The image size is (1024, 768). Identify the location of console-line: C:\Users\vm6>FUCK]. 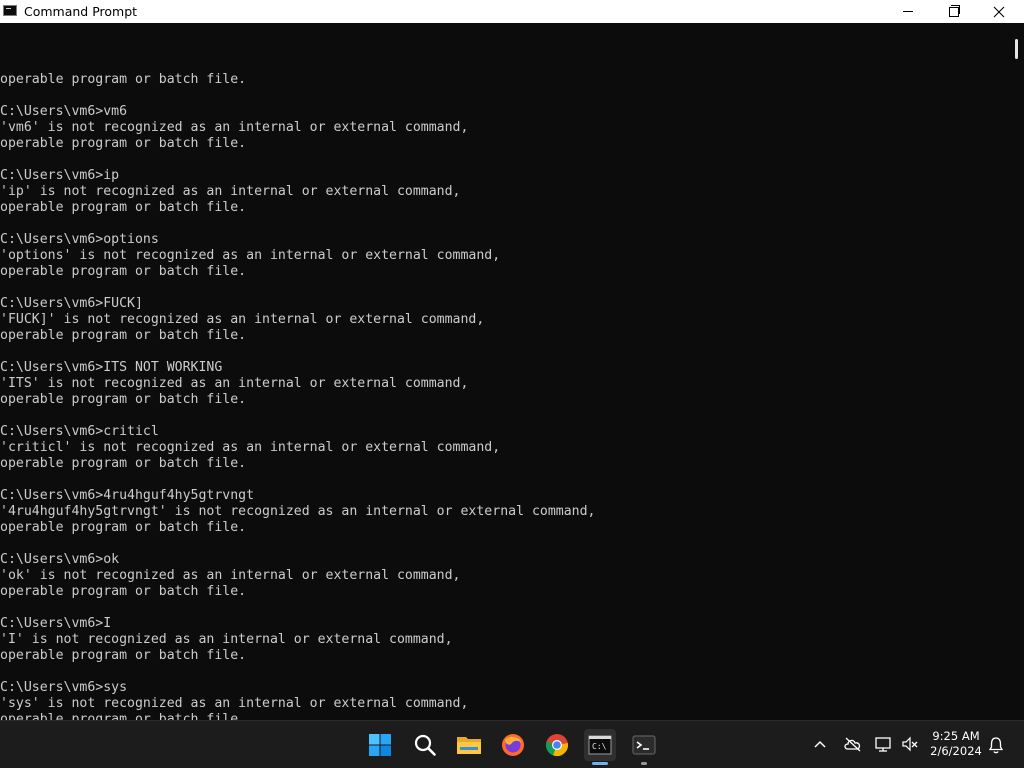
(71, 303).